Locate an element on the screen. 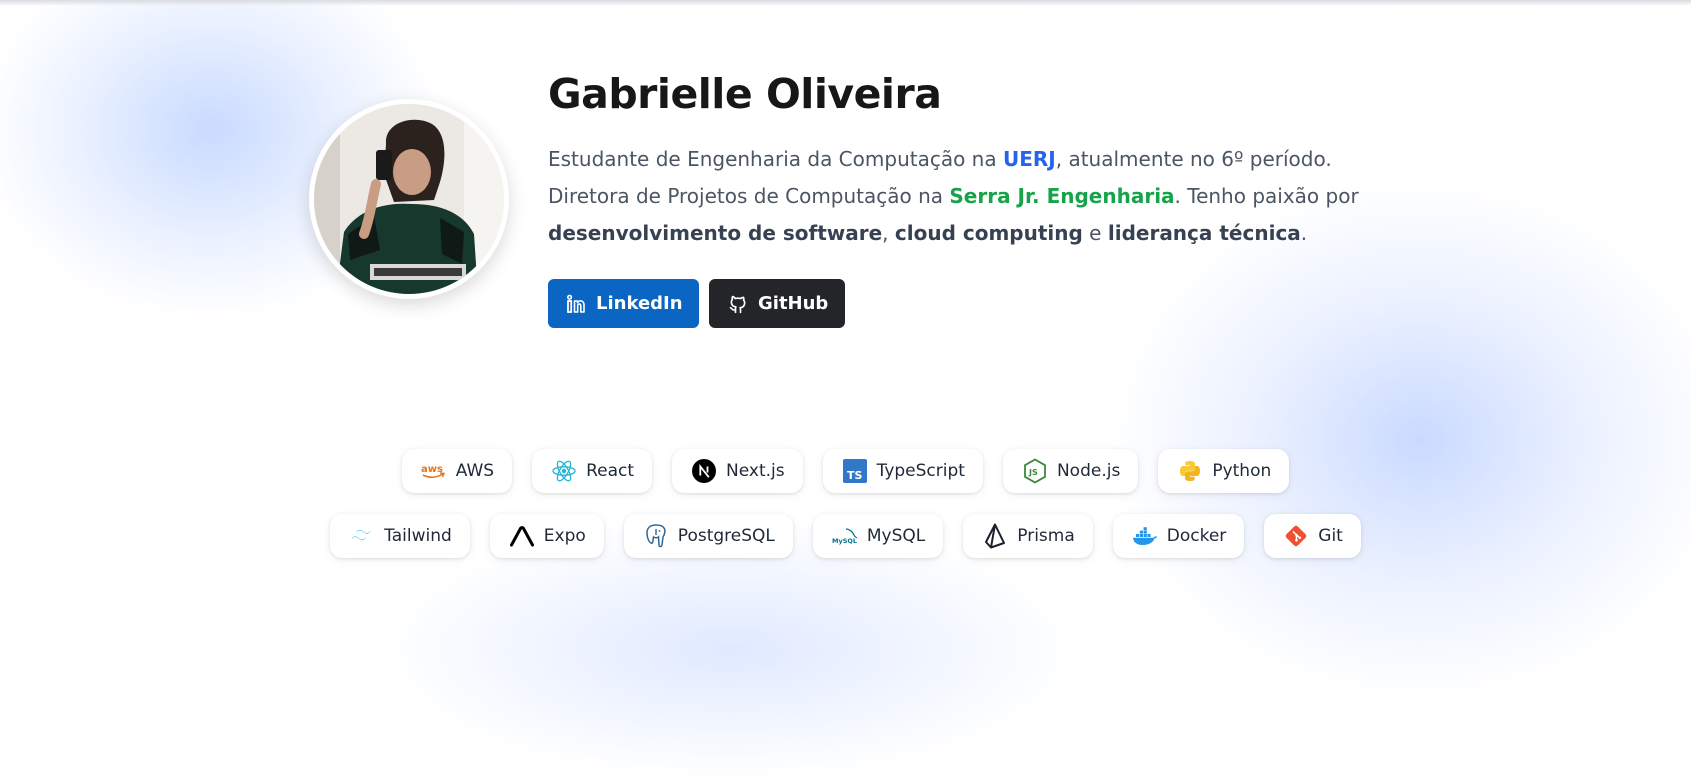 The height and width of the screenshot is (780, 1691). typescript-icon: TS is located at coordinates (855, 471).